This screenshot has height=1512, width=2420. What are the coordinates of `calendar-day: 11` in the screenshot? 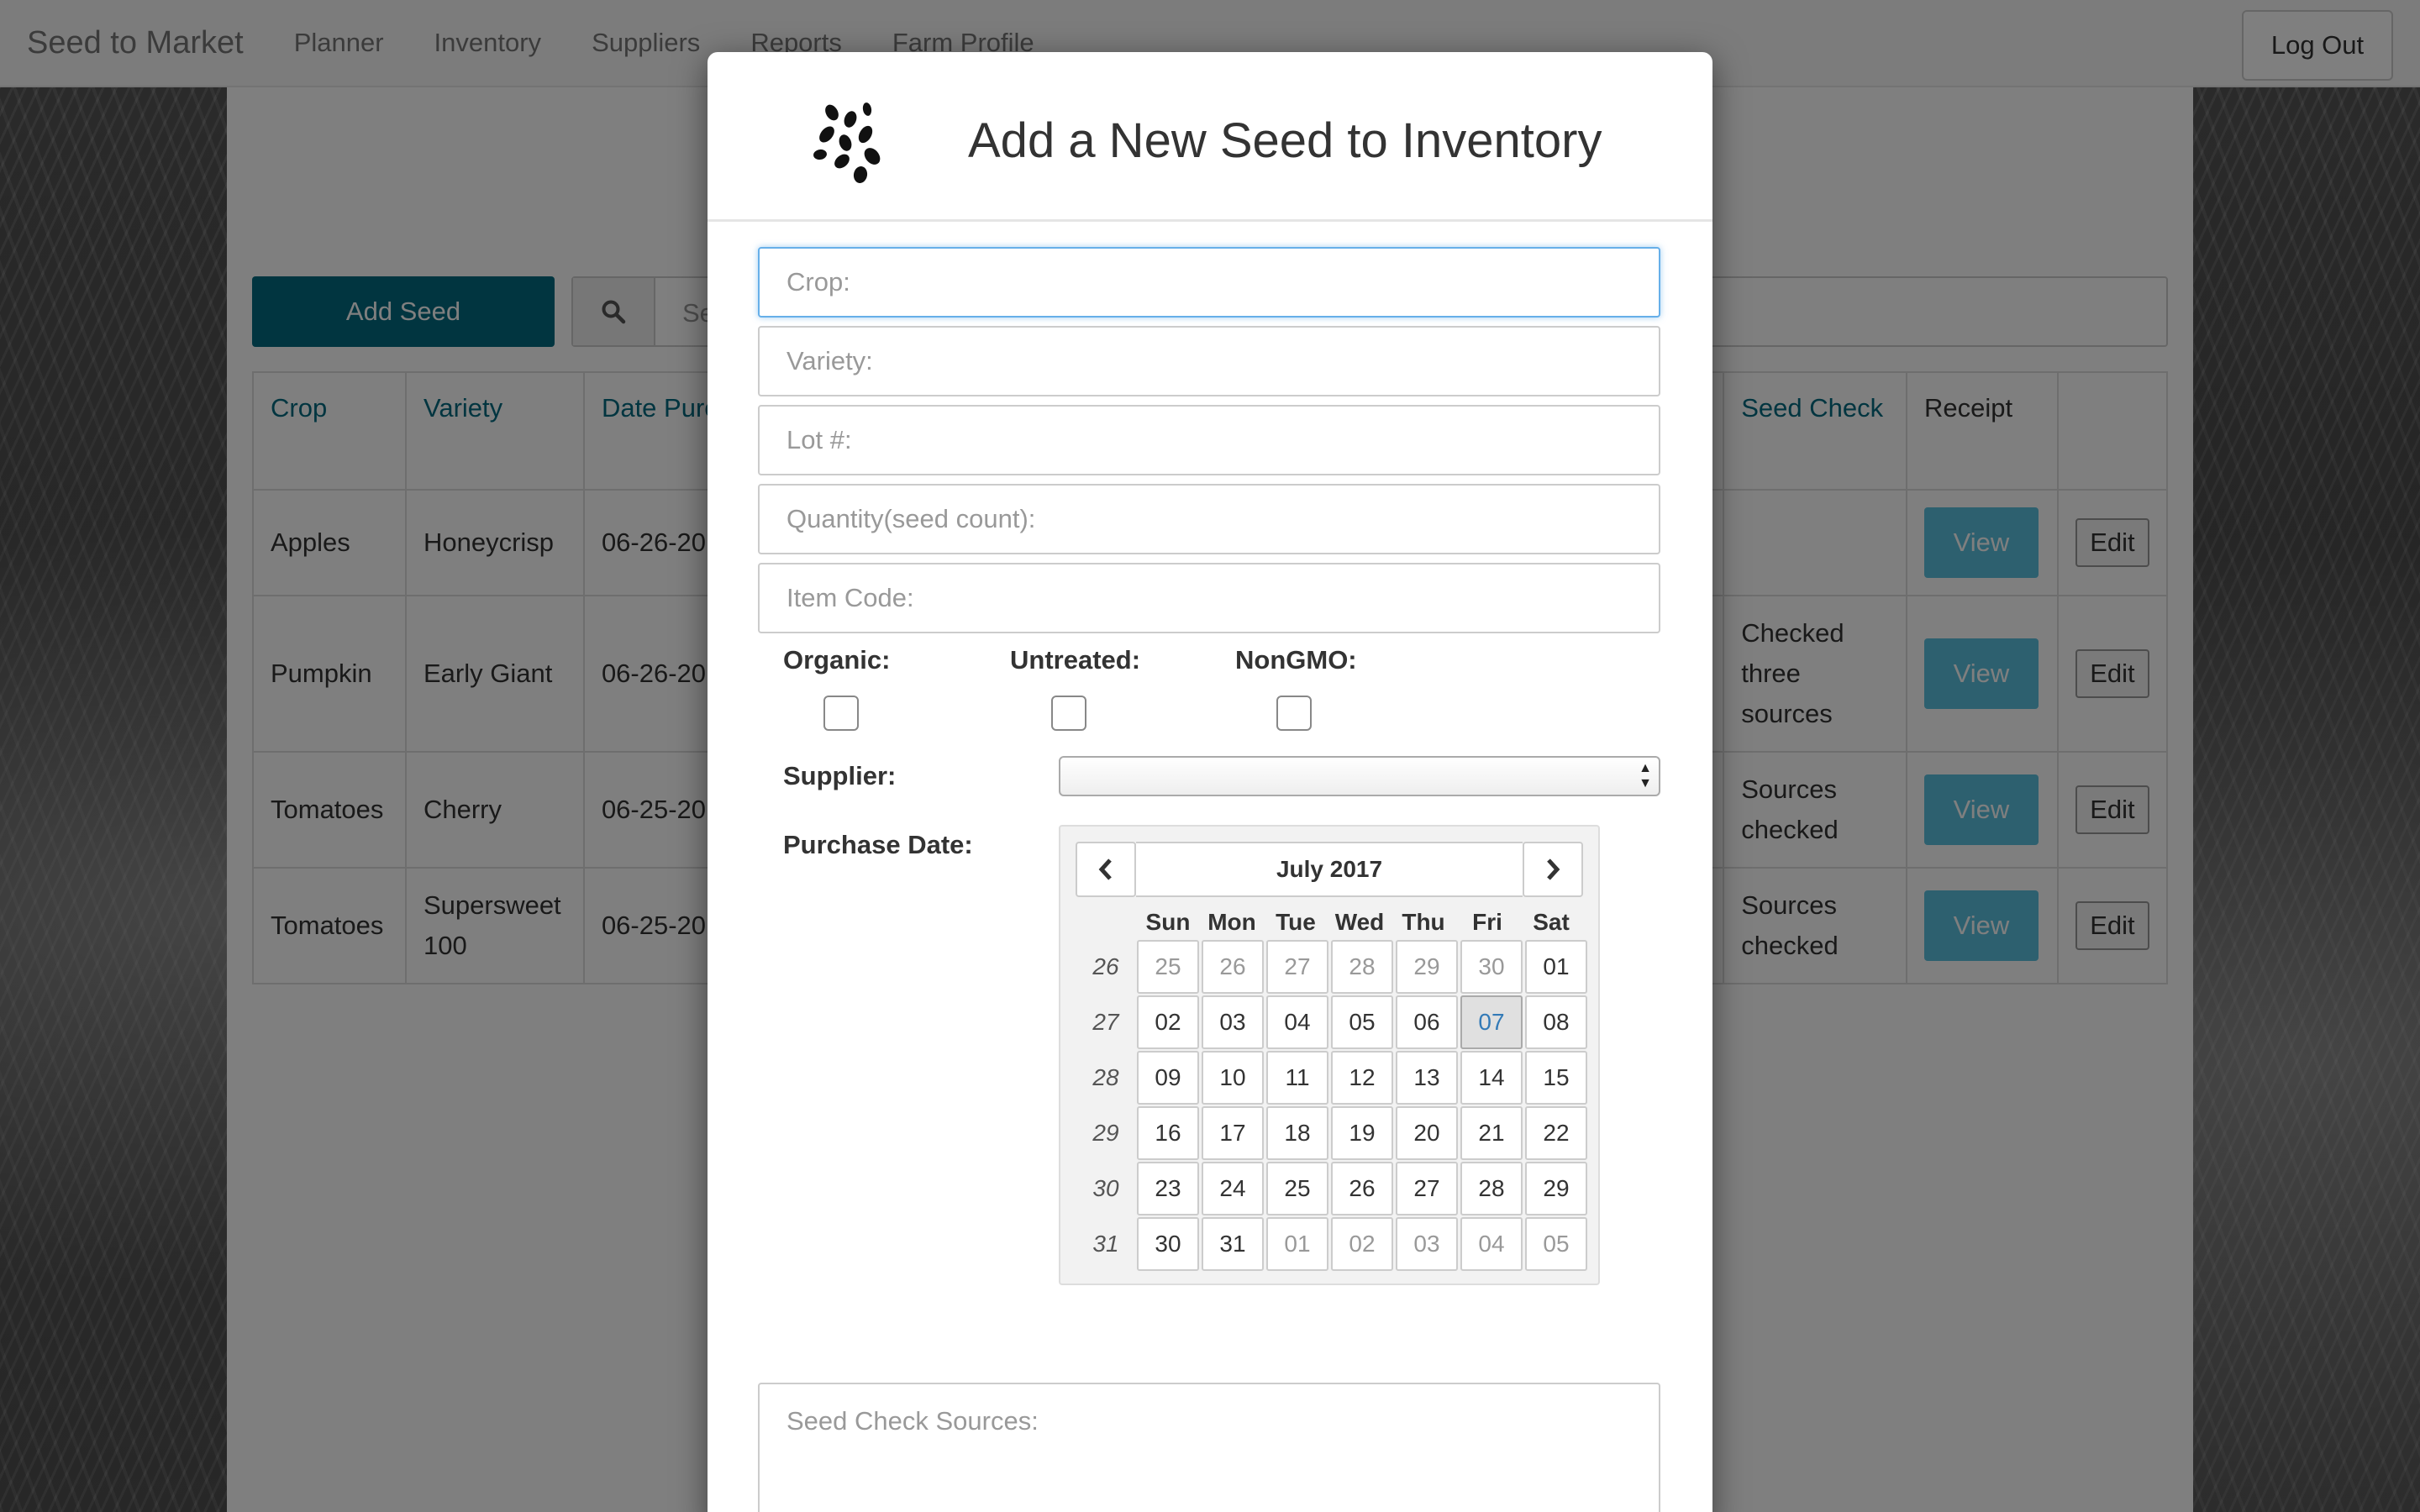 It's located at (1297, 1078).